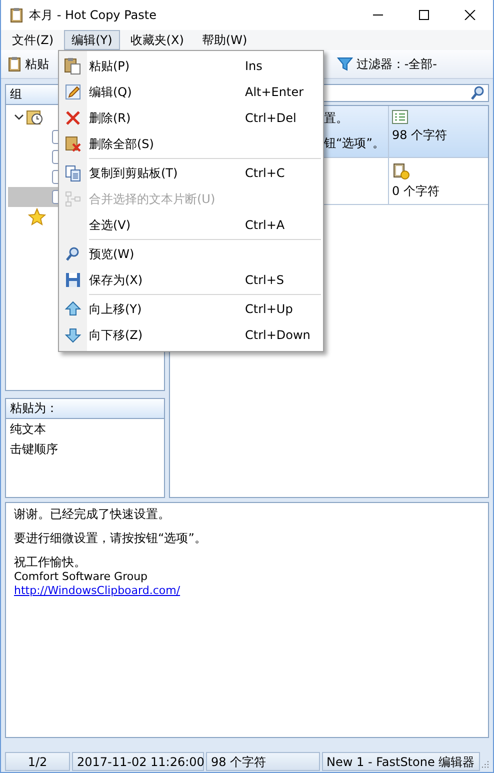  What do you see at coordinates (92, 514) in the screenshot?
I see `preview-text: 谢谢。已经完成了快速设置。` at bounding box center [92, 514].